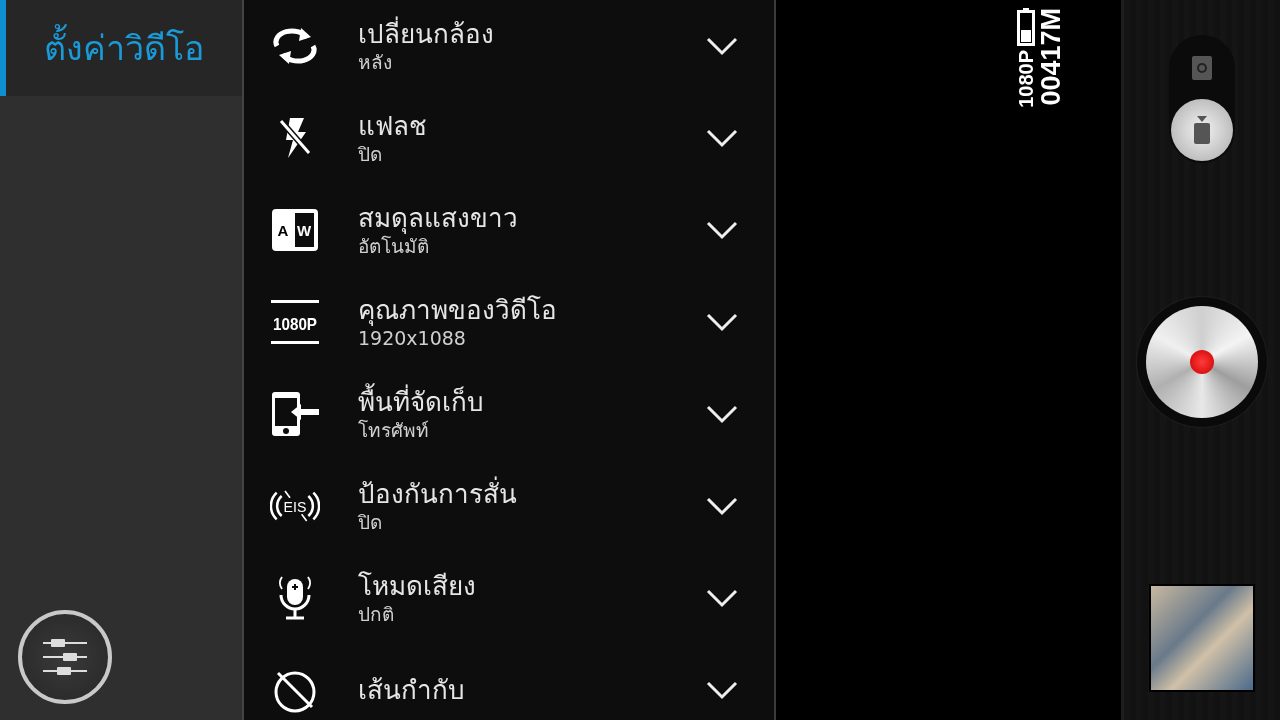 The height and width of the screenshot is (720, 1280). Describe the element at coordinates (417, 586) in the screenshot. I see `setting-title: โหมดเสียง` at that location.